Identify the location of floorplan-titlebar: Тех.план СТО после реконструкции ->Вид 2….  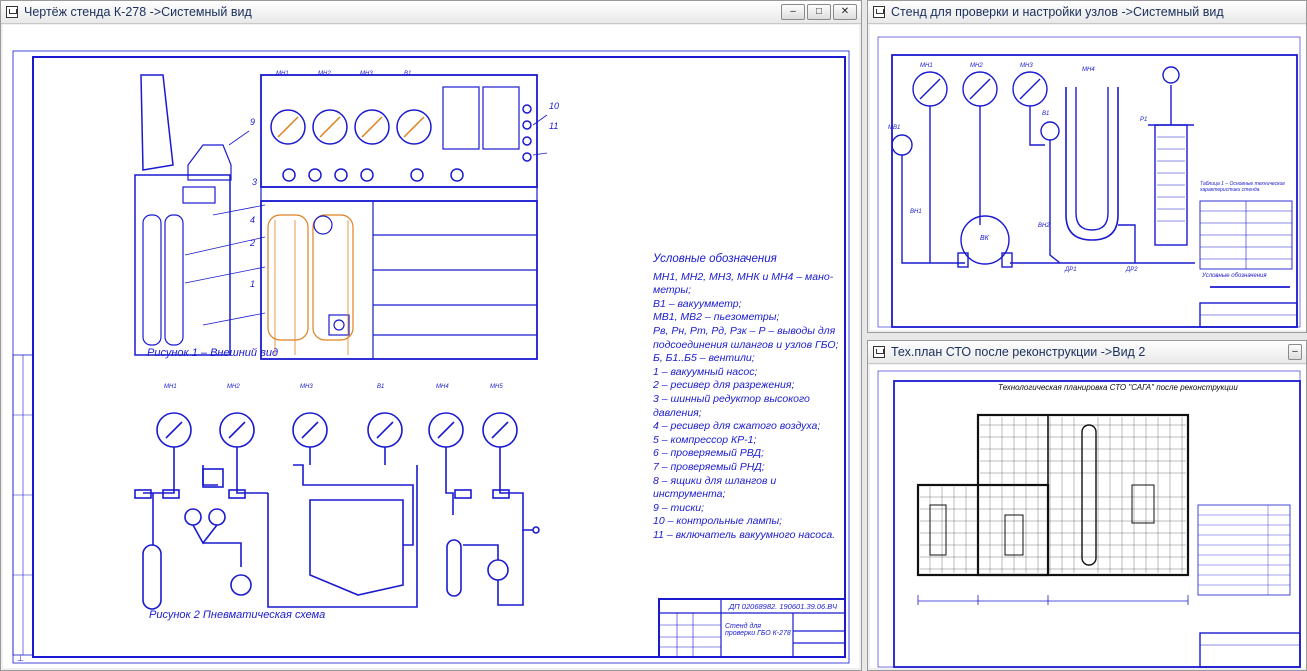
(1087, 352).